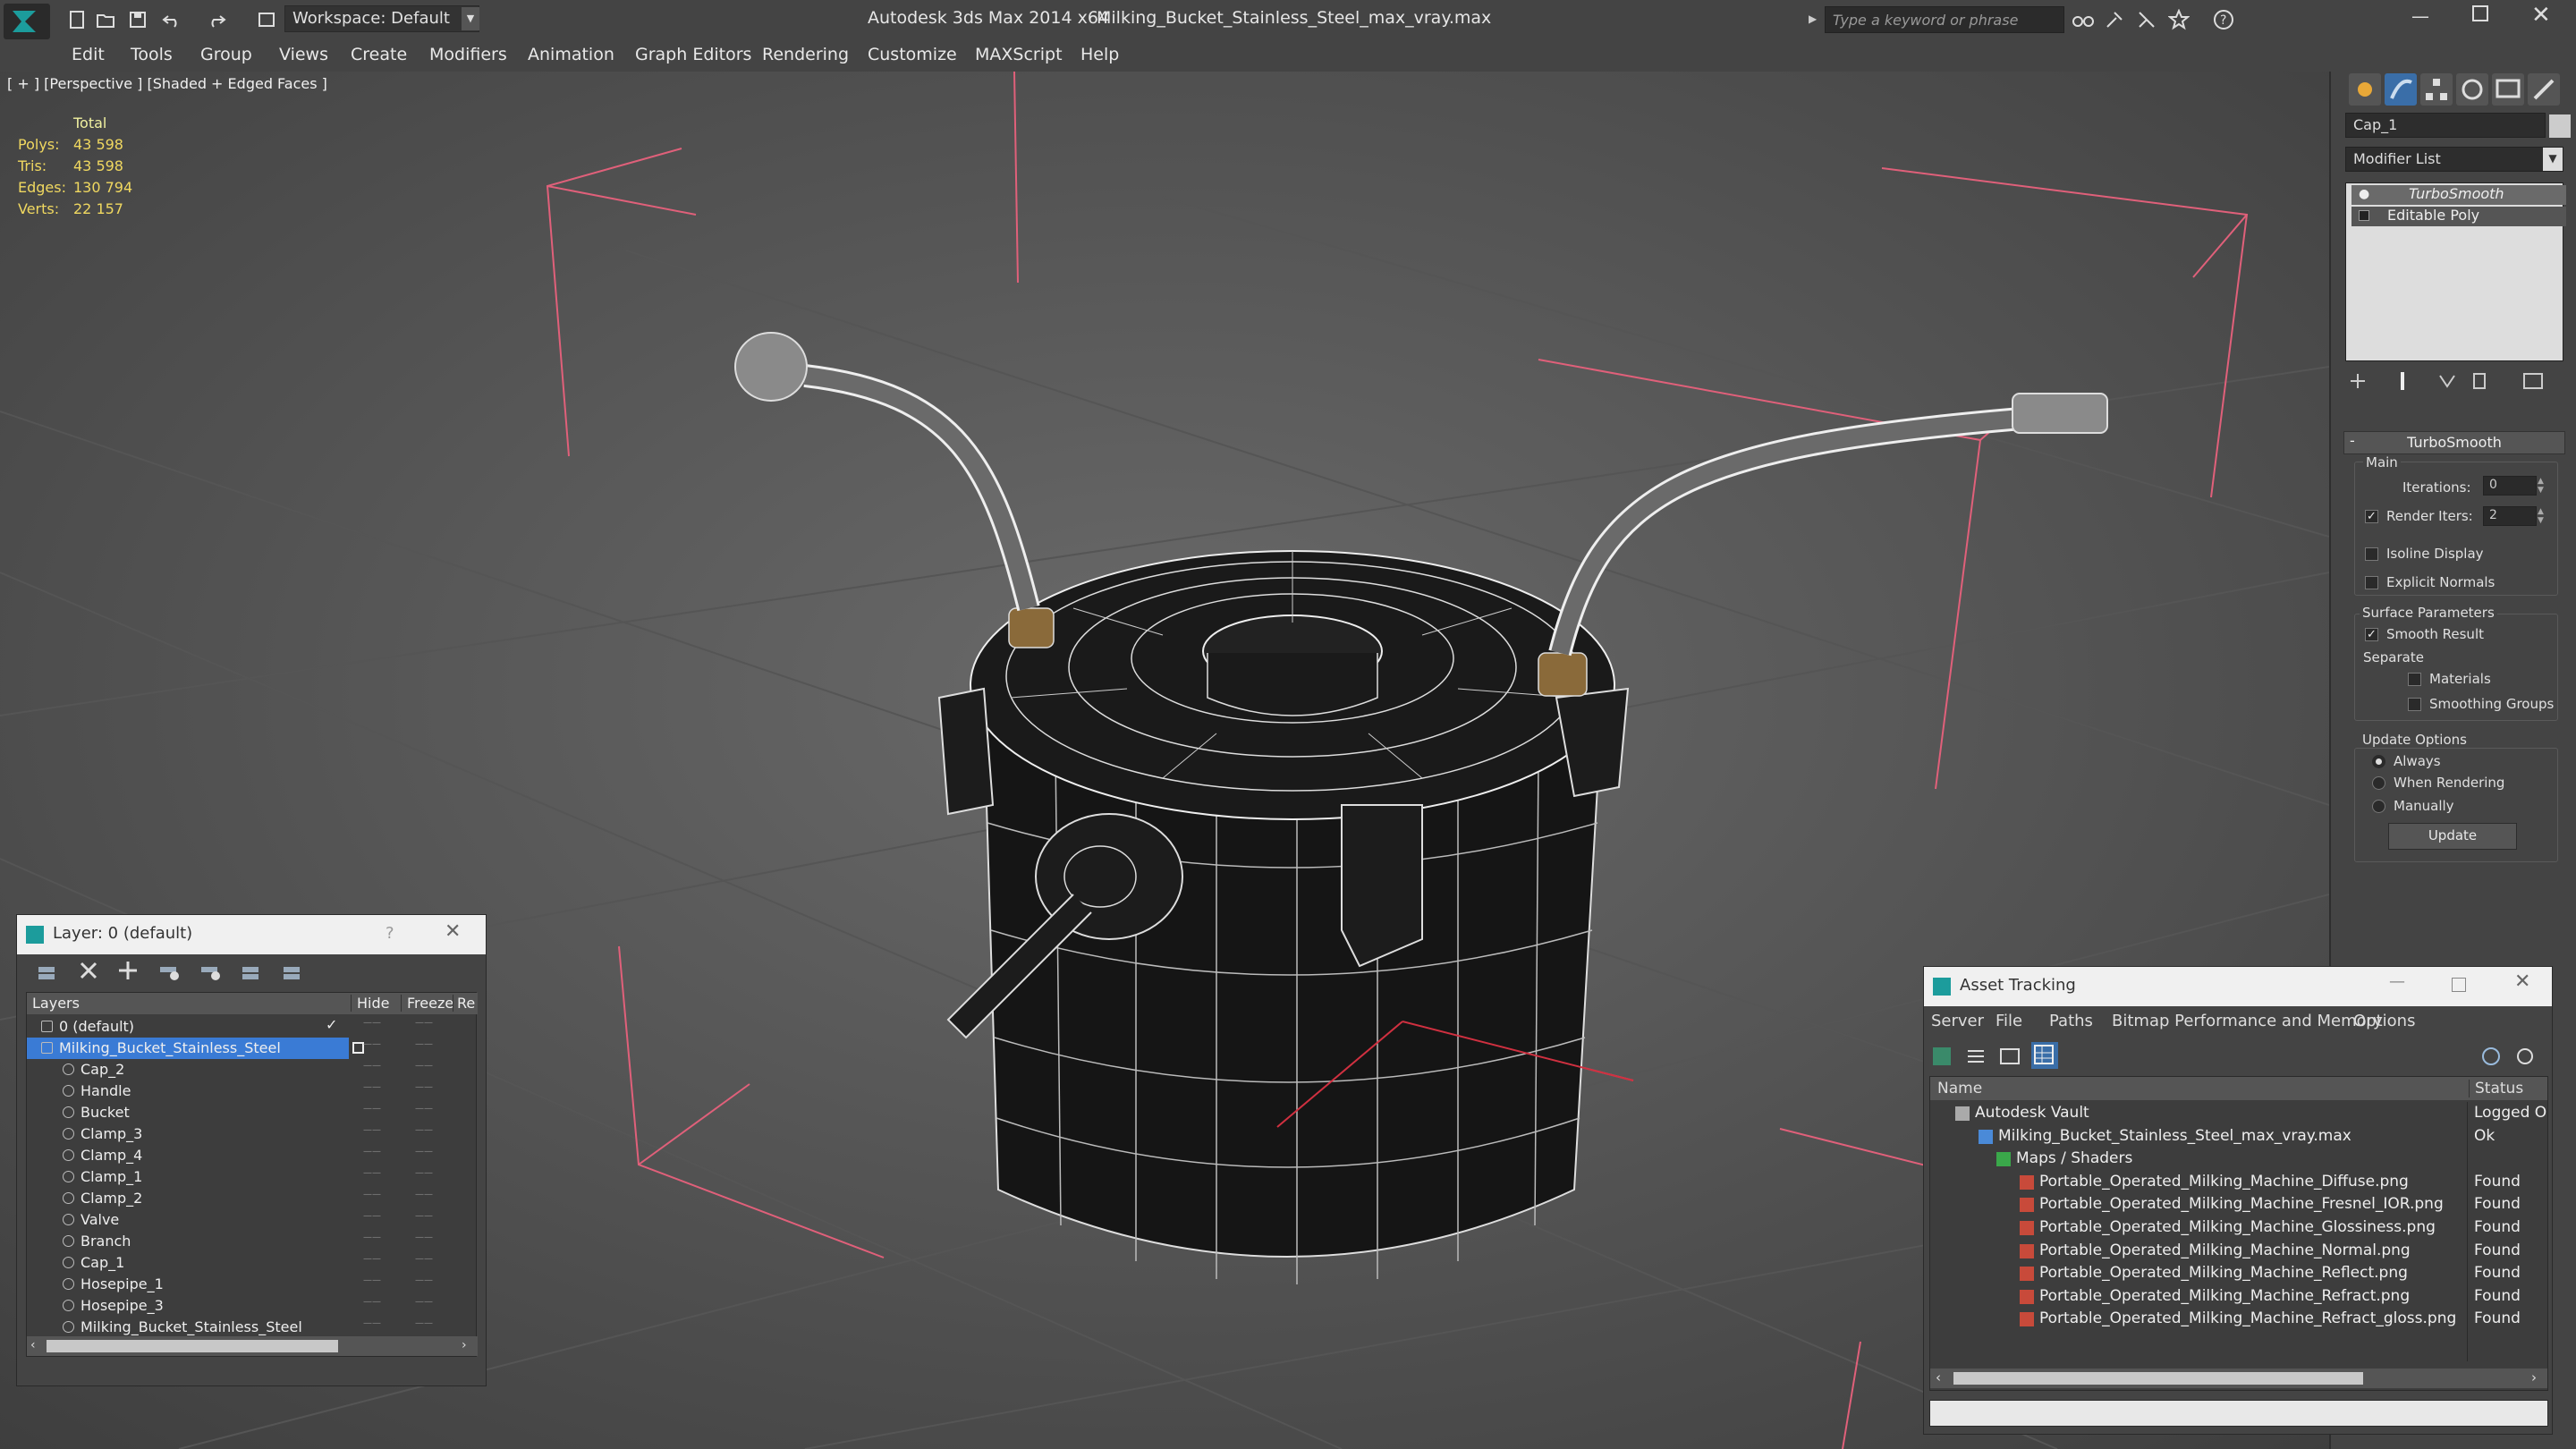 The width and height of the screenshot is (2576, 1449). I want to click on isoline-display-checkbox, so click(2371, 554).